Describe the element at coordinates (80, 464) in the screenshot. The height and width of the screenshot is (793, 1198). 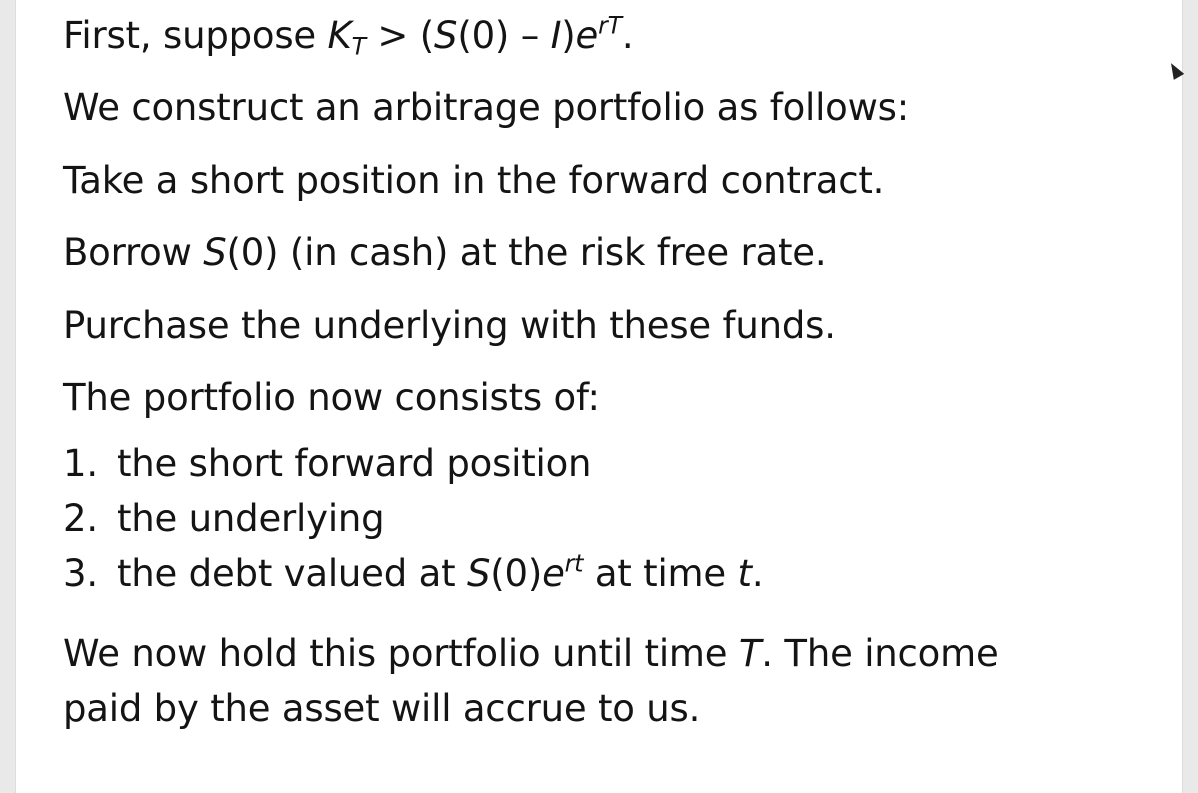
I see `list-number: 1.` at that location.